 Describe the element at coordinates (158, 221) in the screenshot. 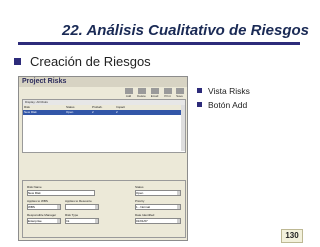

I see `date-identified-input: 01/01/07` at that location.